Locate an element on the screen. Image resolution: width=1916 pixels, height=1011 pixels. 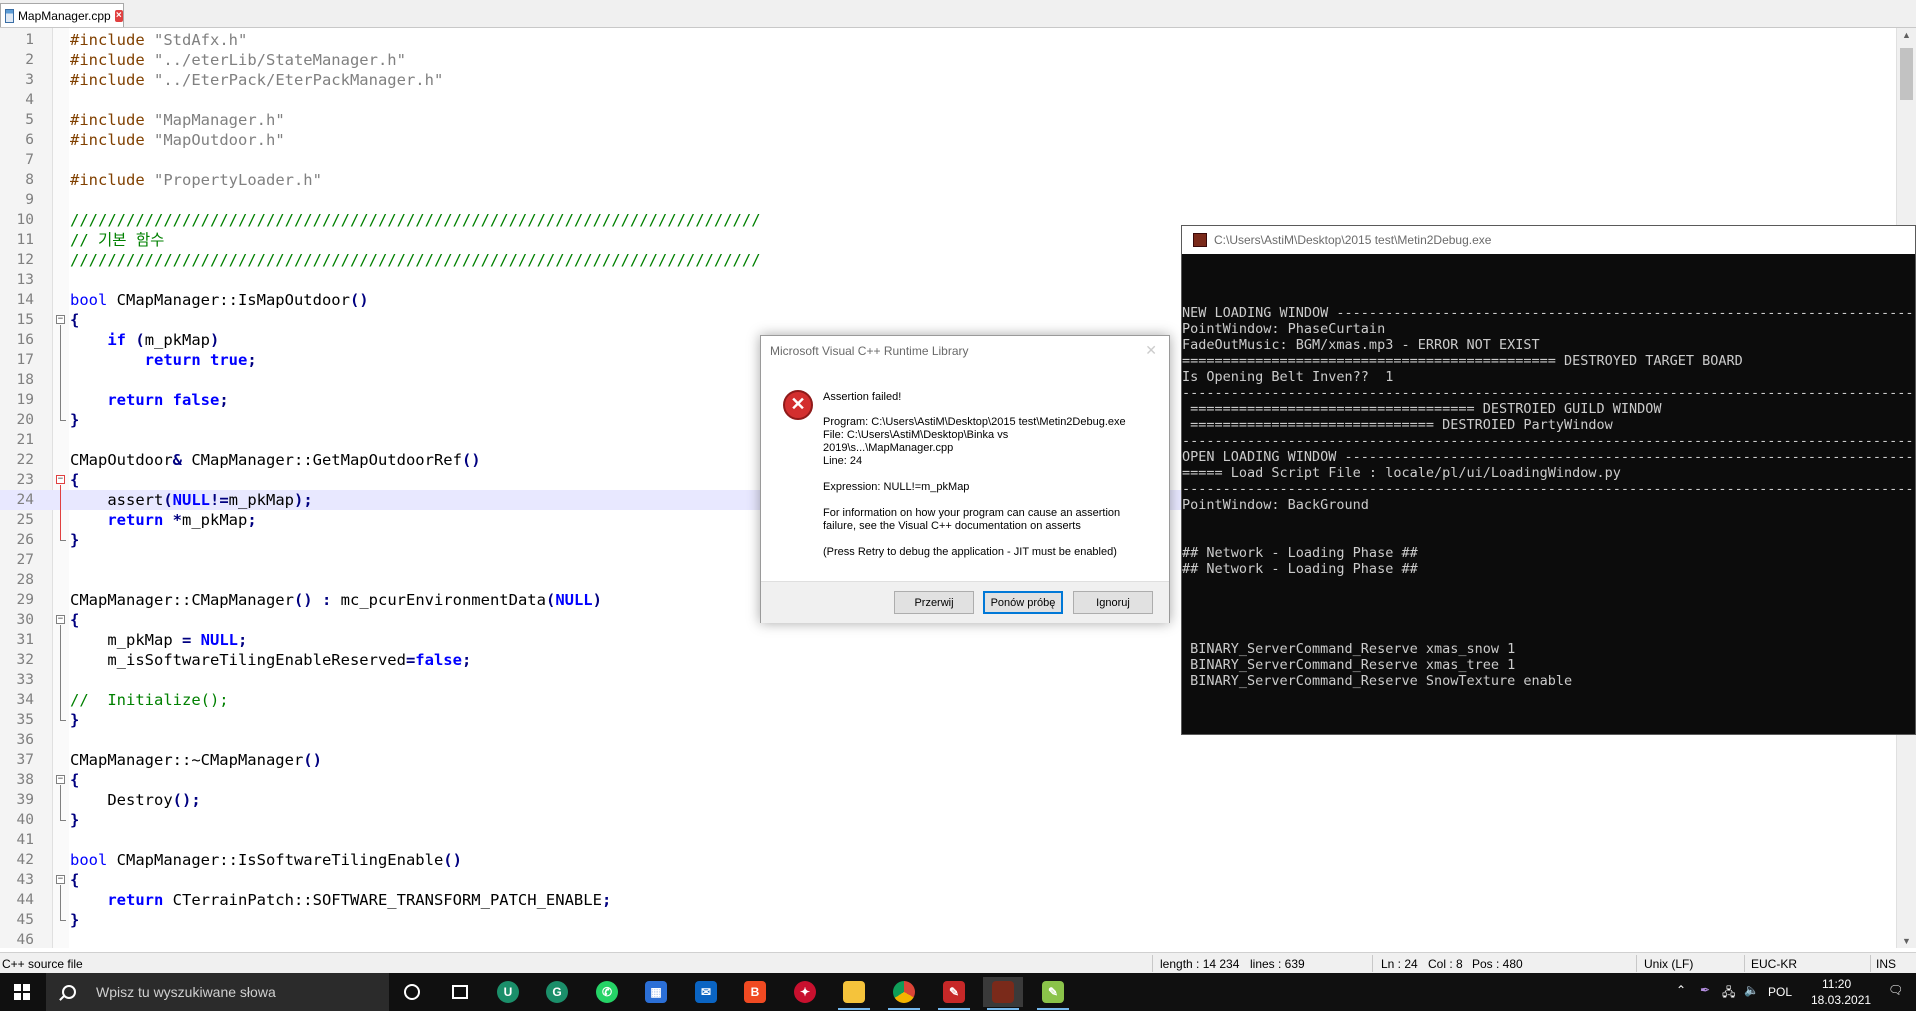
abort-button: Przerwij is located at coordinates (934, 602).